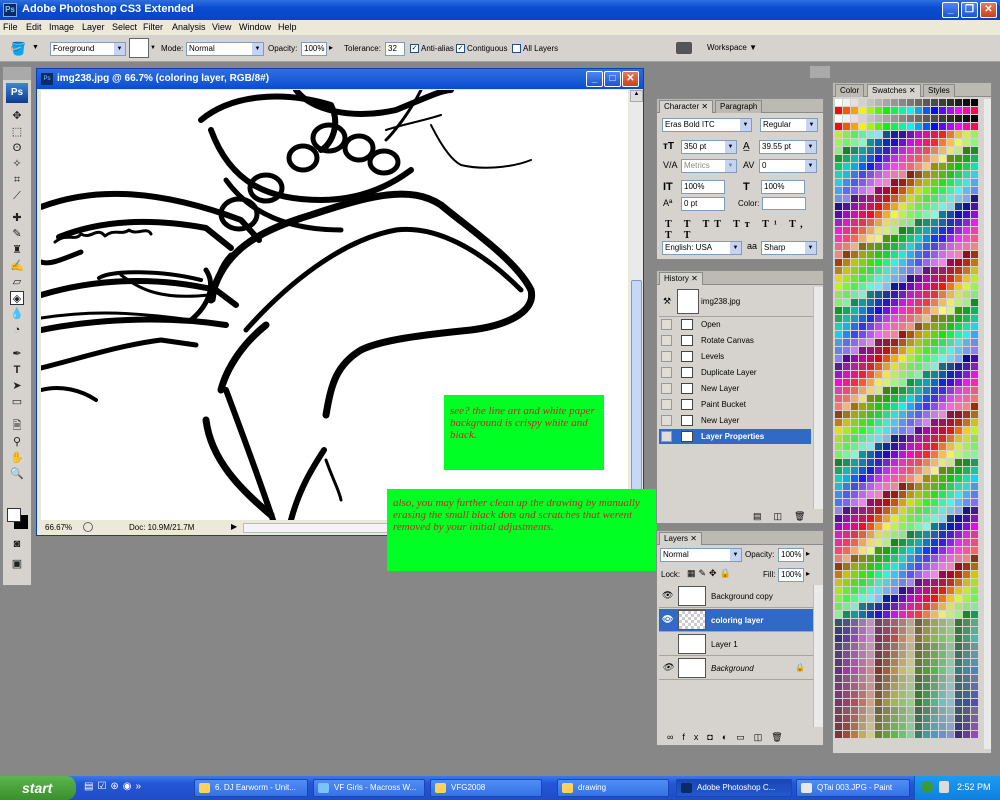  What do you see at coordinates (703, 204) in the screenshot?
I see `baseline-shift-input: 0 pt` at bounding box center [703, 204].